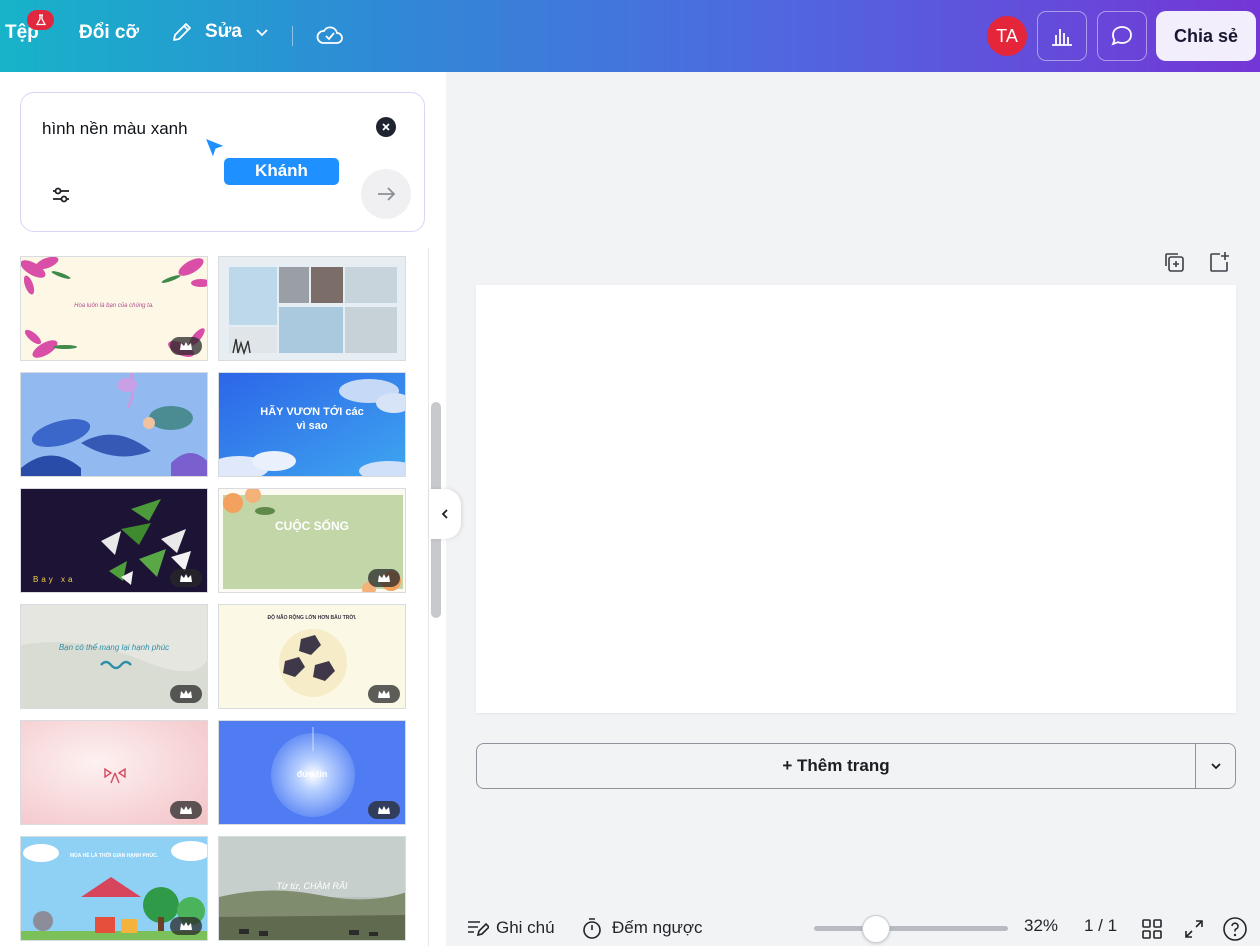 The image size is (1260, 946). What do you see at coordinates (182, 32) in the screenshot?
I see `pencil-icon` at bounding box center [182, 32].